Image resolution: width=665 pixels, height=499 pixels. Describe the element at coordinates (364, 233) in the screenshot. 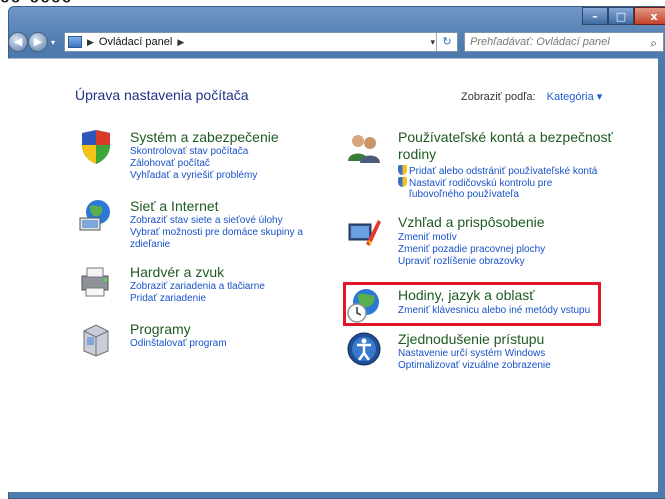

I see `appearance-paint-icon` at that location.